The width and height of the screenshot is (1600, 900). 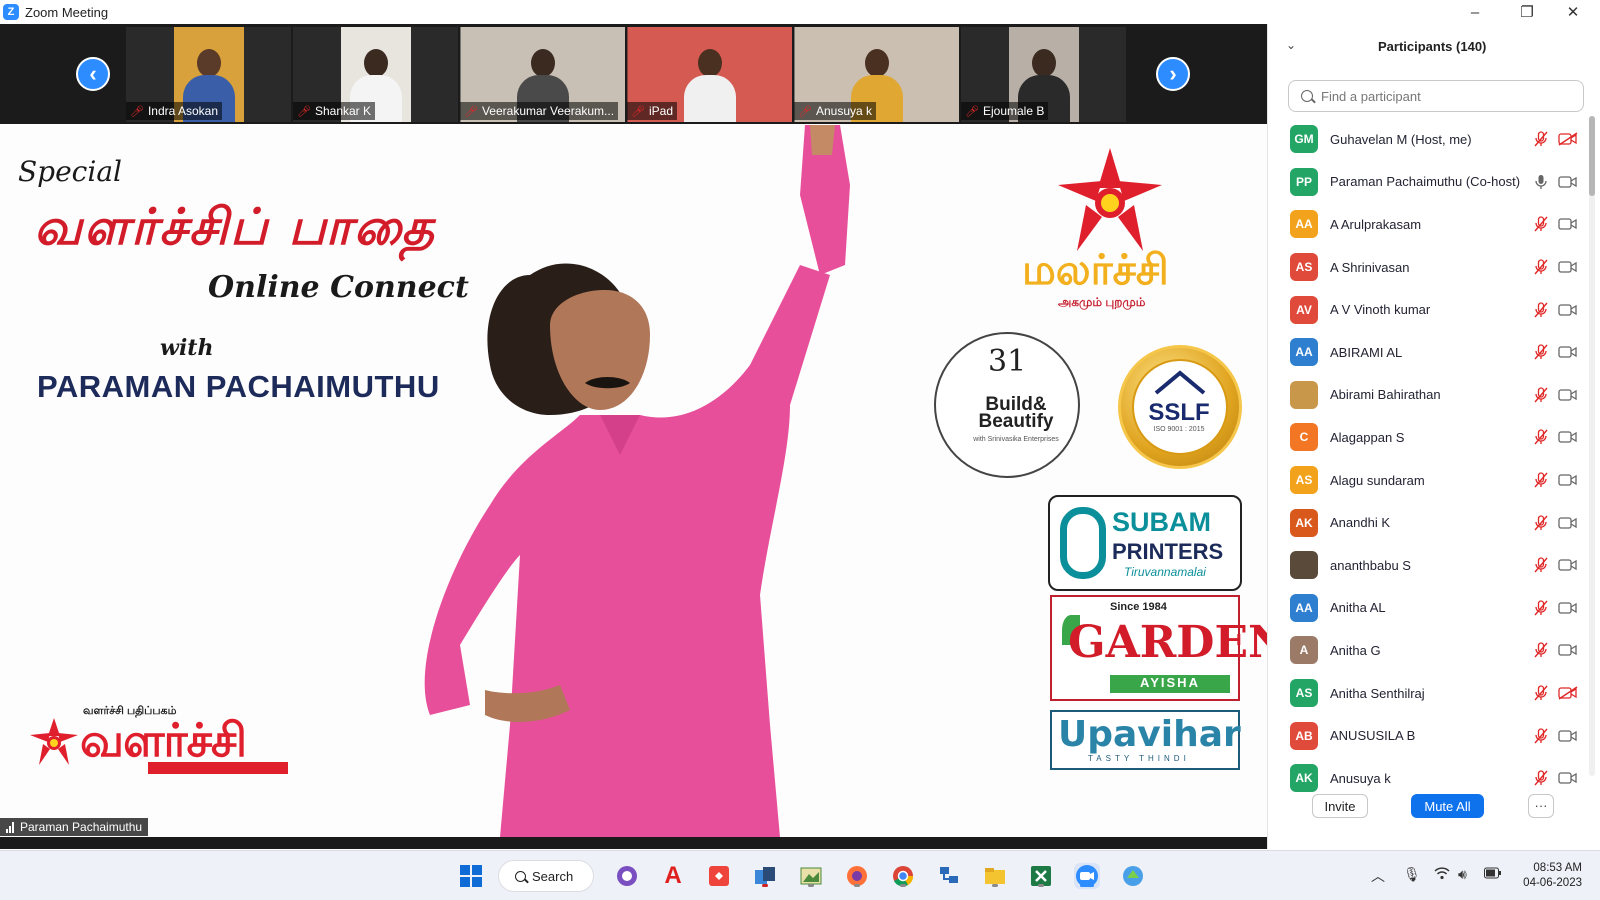 I want to click on invite-button: Invite, so click(x=1340, y=806).